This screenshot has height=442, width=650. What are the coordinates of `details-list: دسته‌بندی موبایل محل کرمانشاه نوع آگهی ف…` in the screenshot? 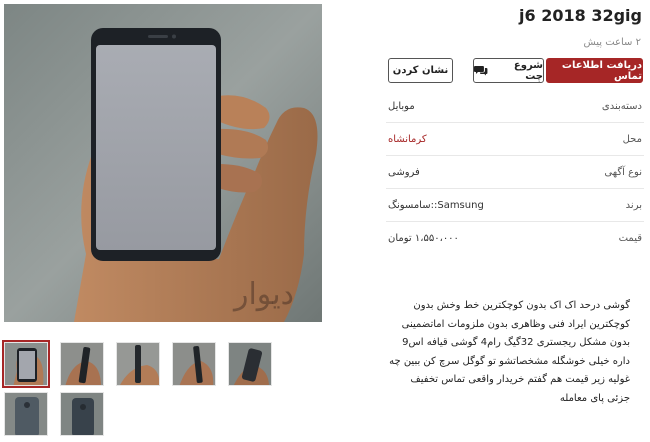 It's located at (515, 172).